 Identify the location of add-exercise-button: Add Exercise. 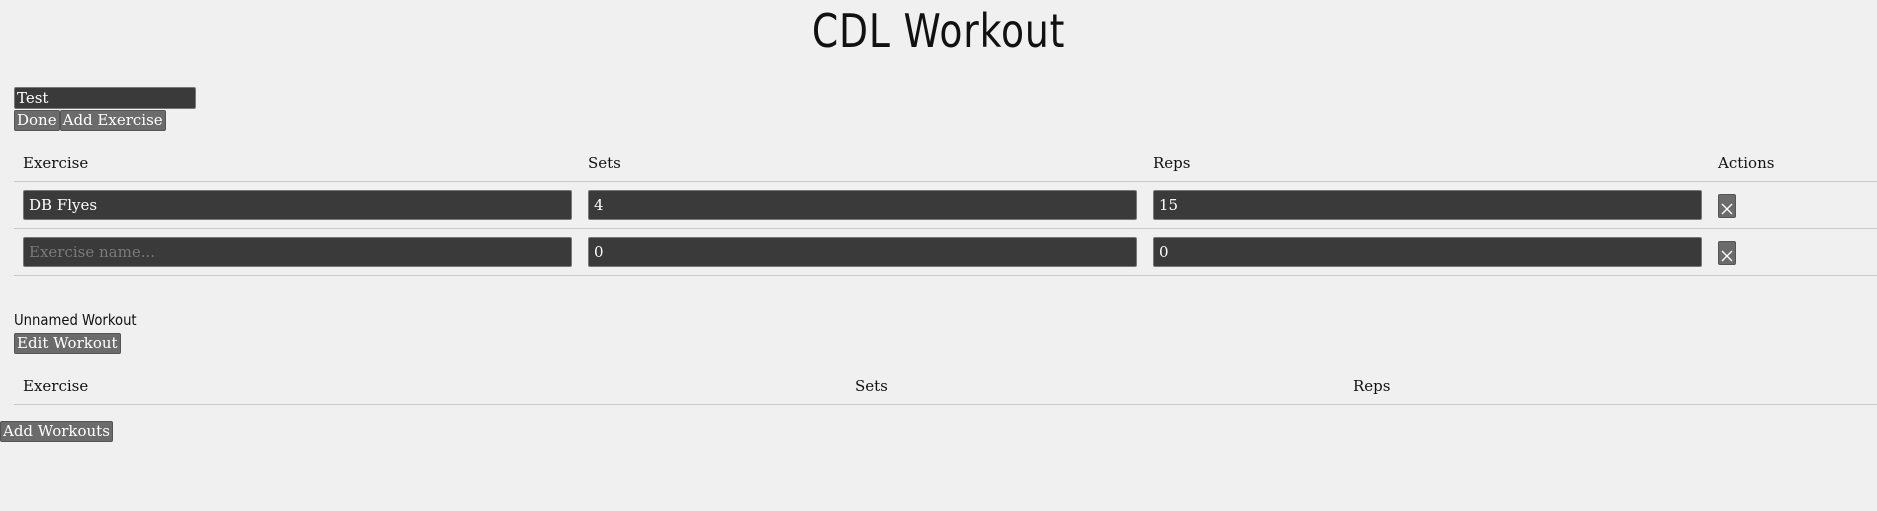
(112, 120).